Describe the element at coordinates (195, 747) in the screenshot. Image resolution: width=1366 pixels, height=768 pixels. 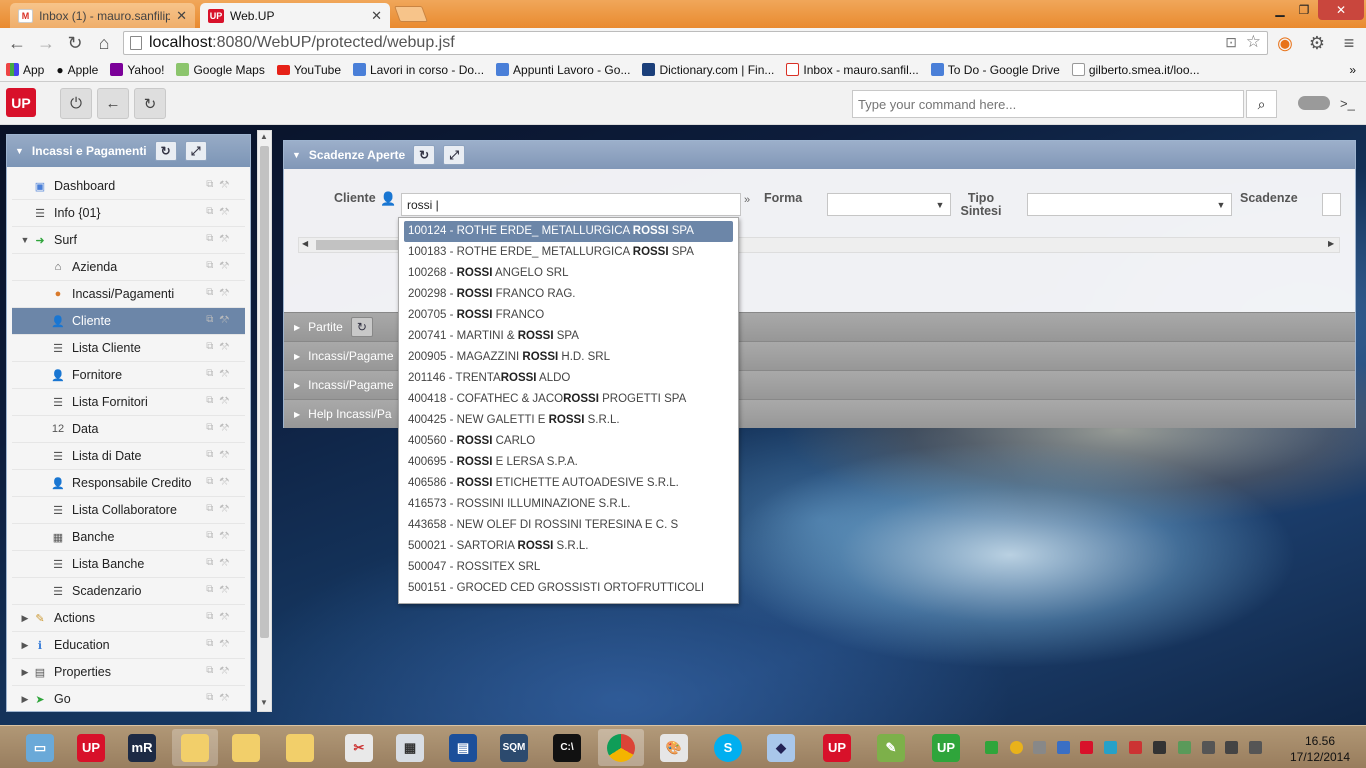
I see `taskbar-explorer` at that location.